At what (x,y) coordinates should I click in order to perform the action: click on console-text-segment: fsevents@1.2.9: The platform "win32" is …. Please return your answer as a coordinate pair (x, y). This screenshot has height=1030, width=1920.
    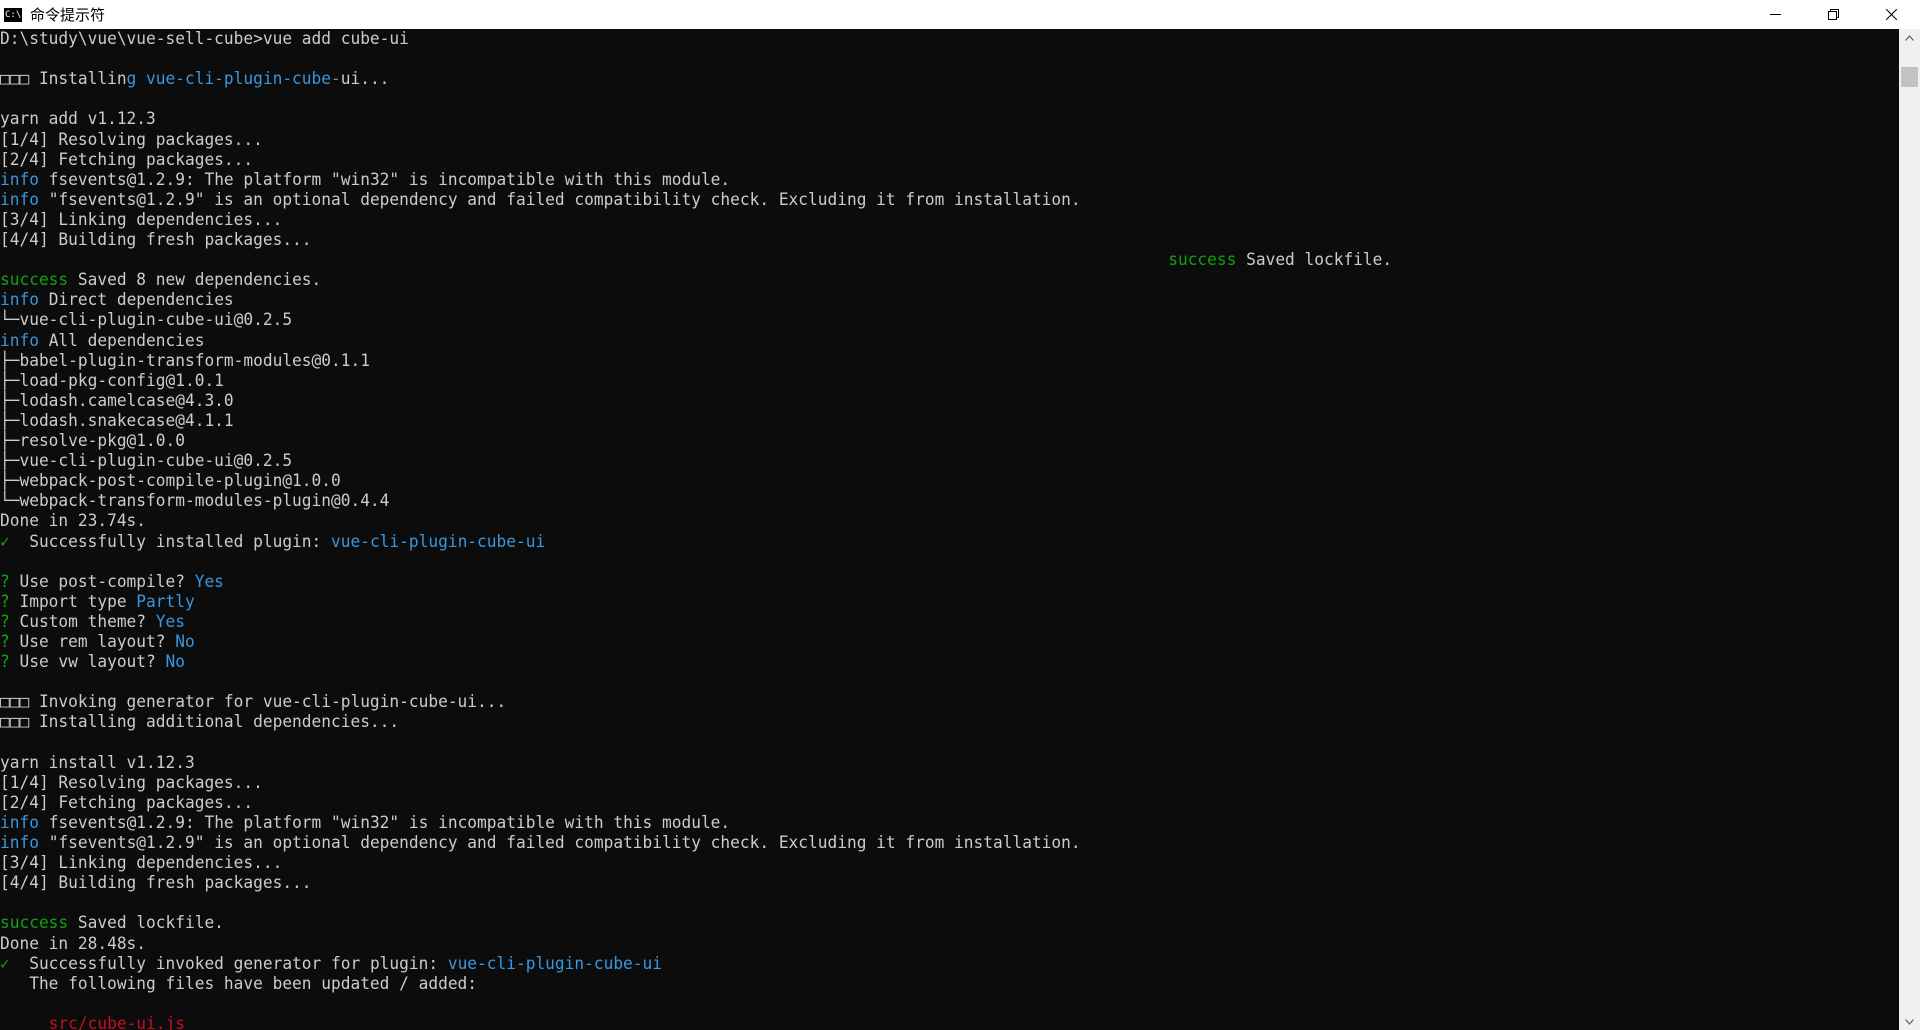
    Looking at the image, I should click on (384, 822).